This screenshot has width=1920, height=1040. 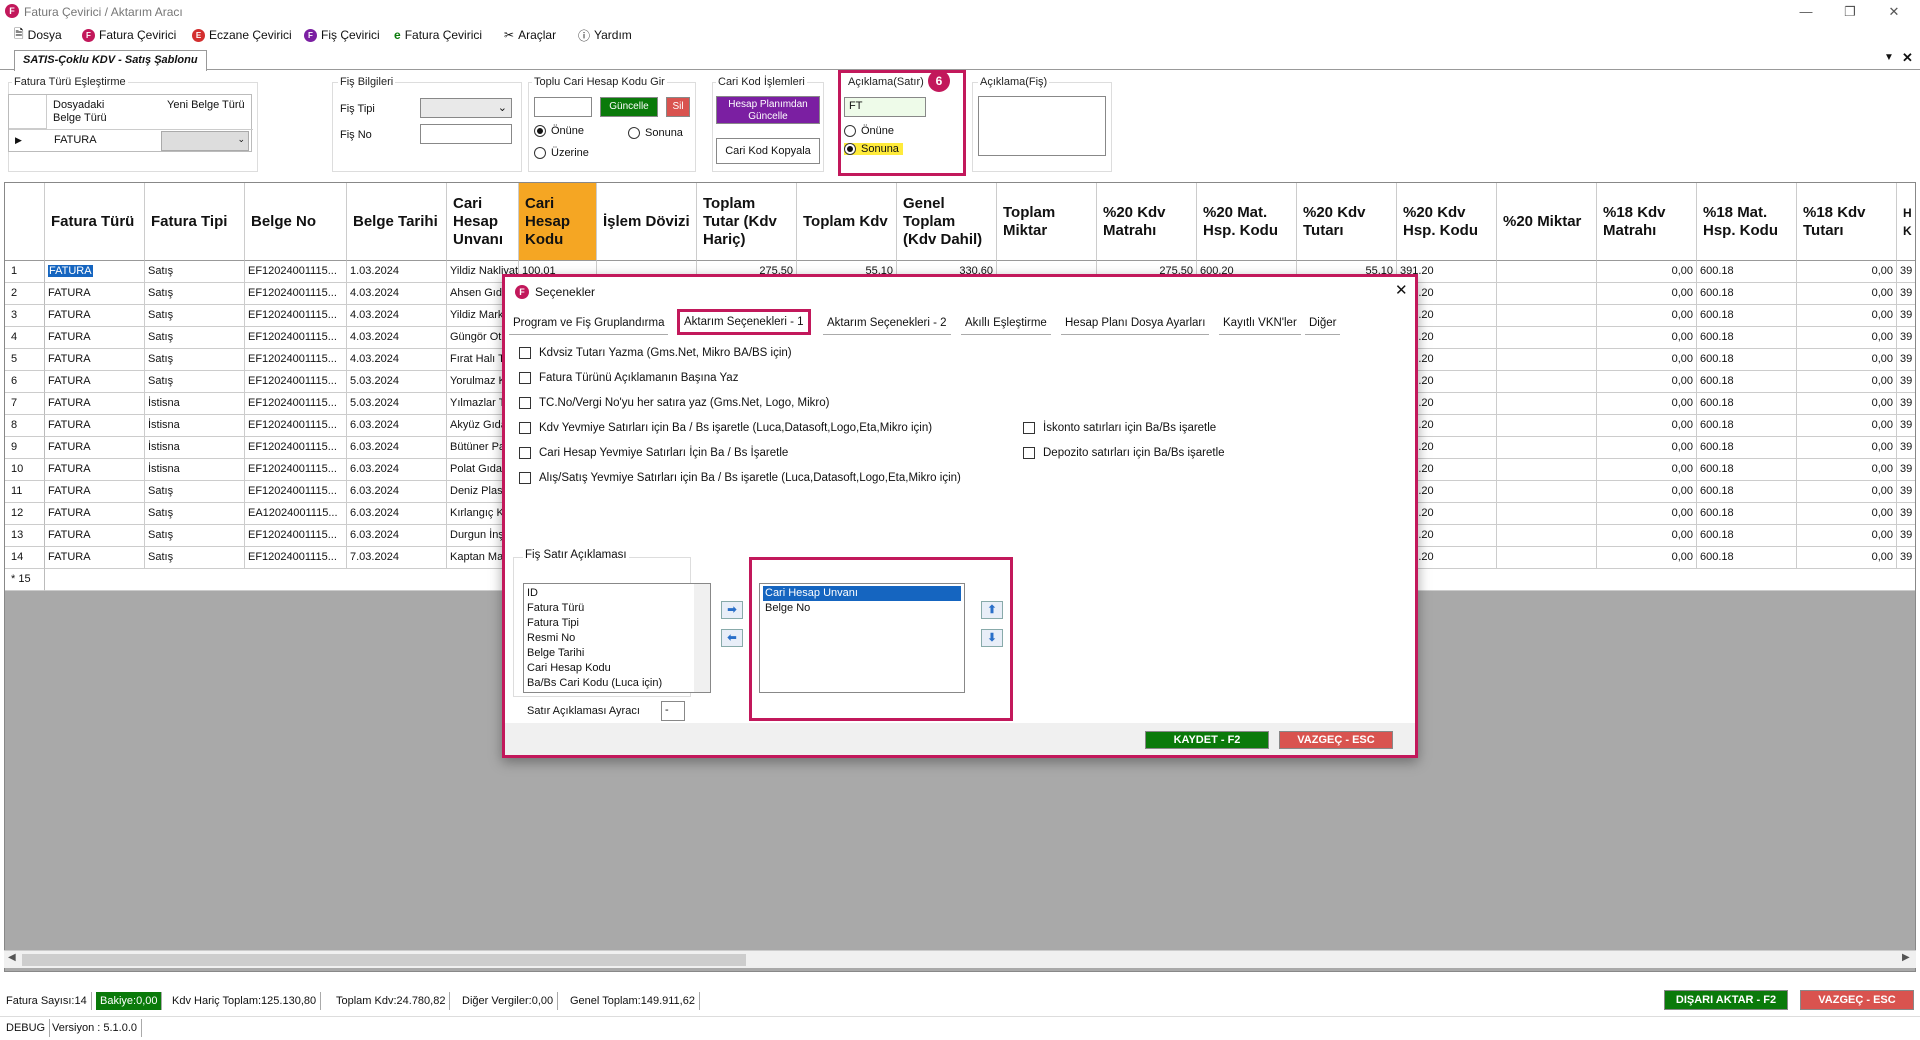 I want to click on col-belge-tarihi: Belge Tarihi, so click(x=397, y=222).